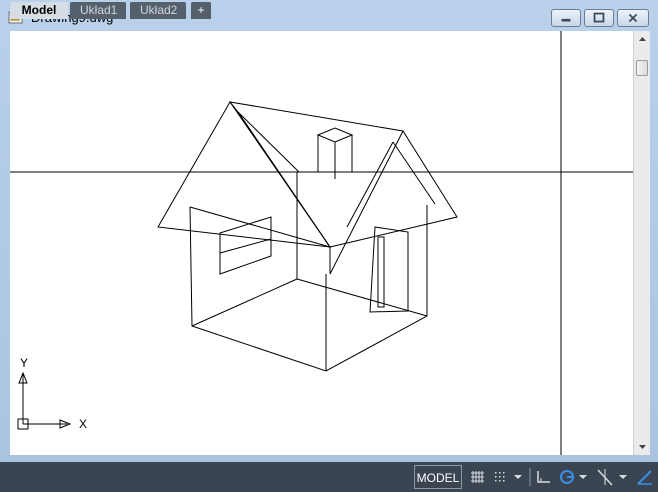 The image size is (658, 492). I want to click on ucs-y-label: Y, so click(24, 363).